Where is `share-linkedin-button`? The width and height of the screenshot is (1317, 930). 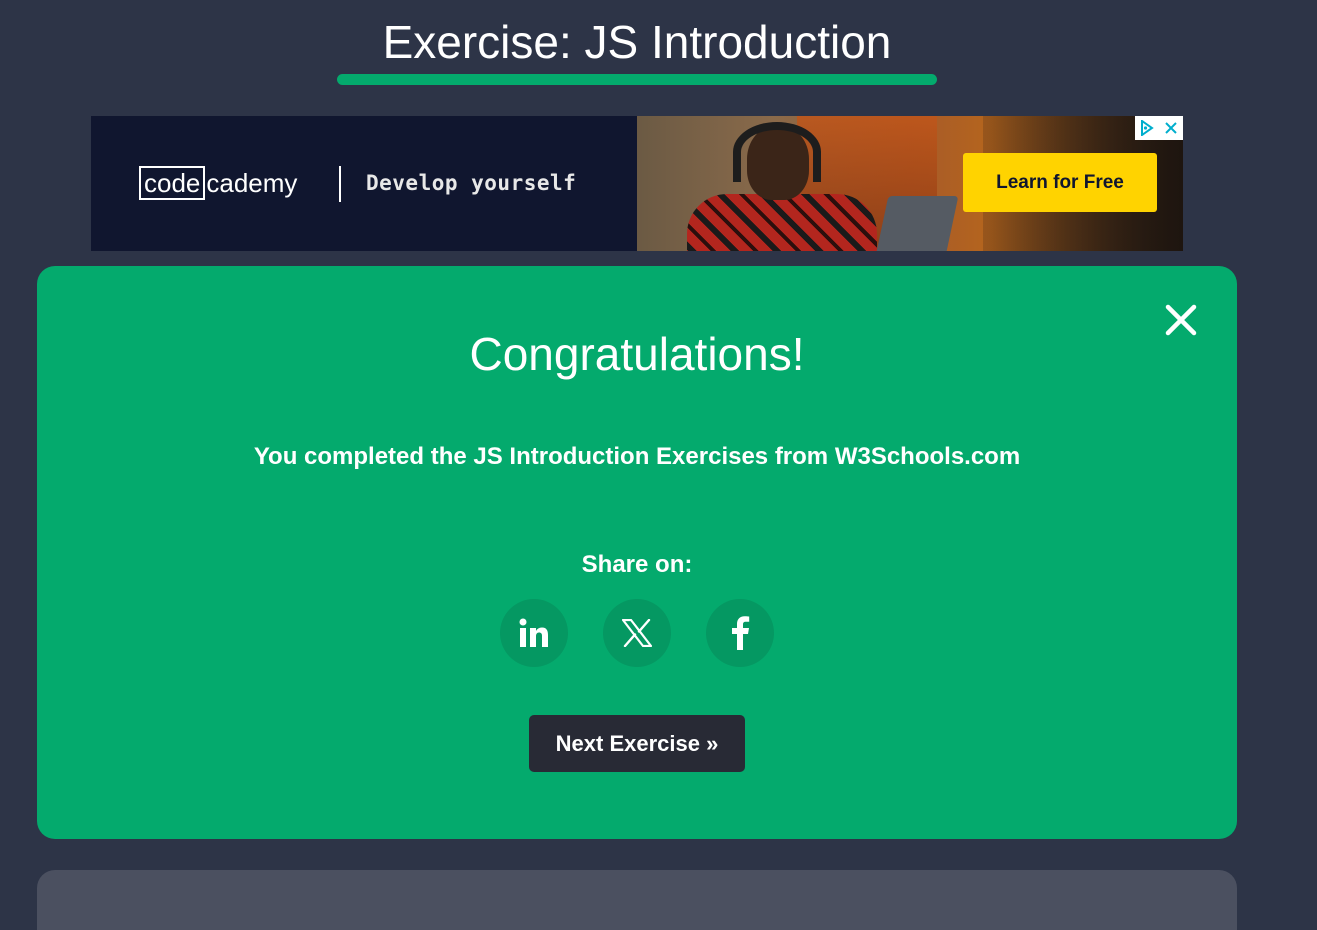
share-linkedin-button is located at coordinates (534, 633).